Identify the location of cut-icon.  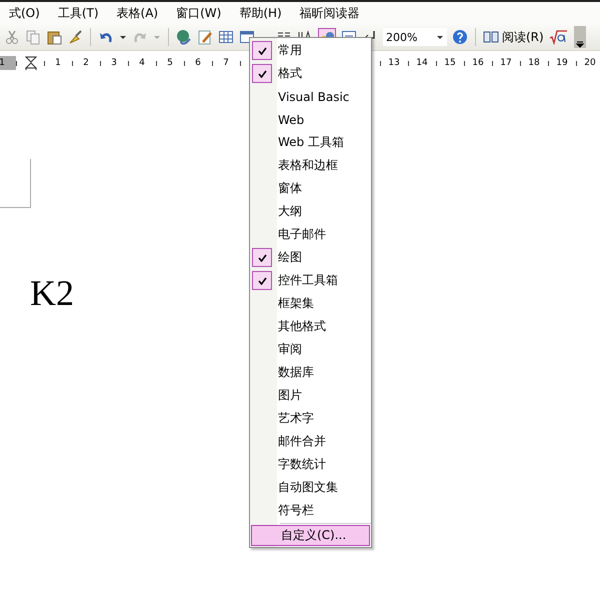
(12, 37).